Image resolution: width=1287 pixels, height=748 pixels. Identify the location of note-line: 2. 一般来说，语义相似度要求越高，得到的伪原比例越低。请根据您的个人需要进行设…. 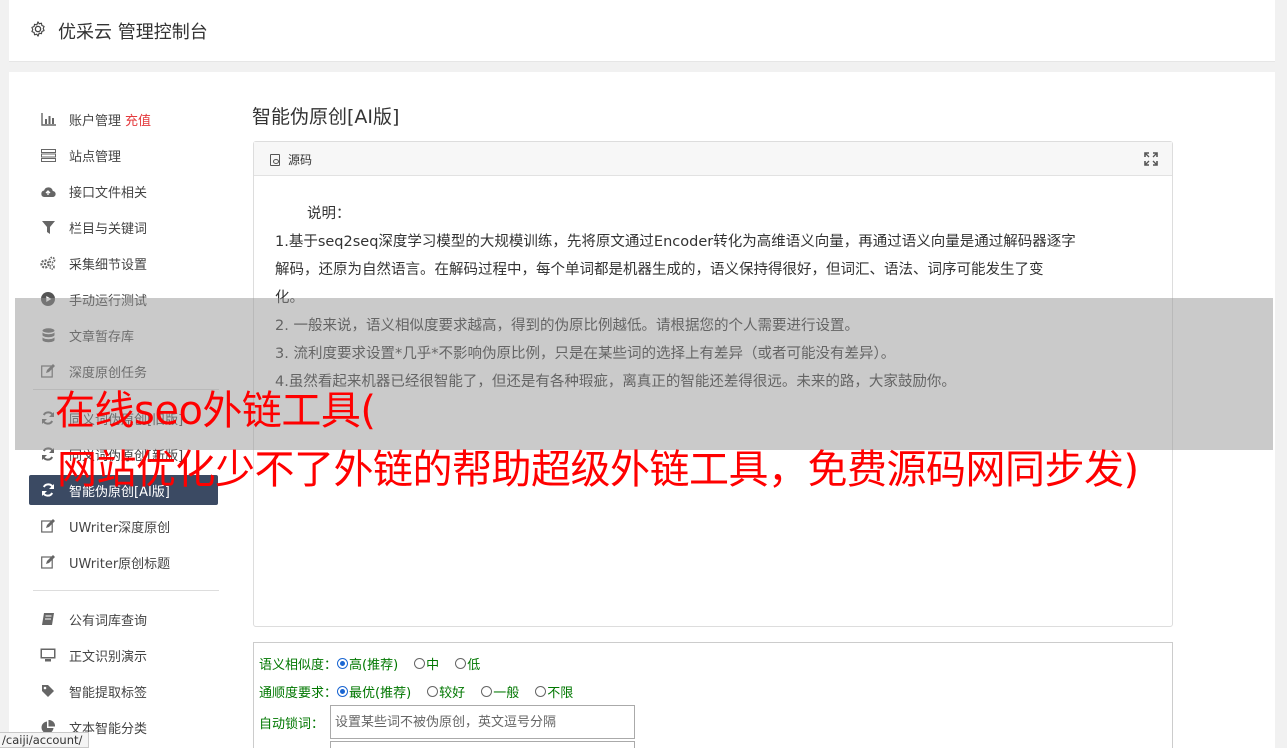
(567, 326).